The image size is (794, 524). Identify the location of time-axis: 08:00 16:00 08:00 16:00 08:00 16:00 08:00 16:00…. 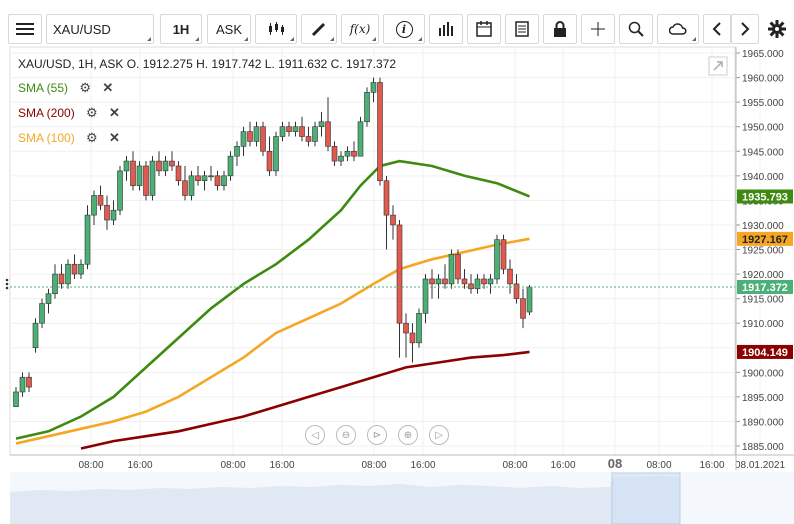
(431, 463).